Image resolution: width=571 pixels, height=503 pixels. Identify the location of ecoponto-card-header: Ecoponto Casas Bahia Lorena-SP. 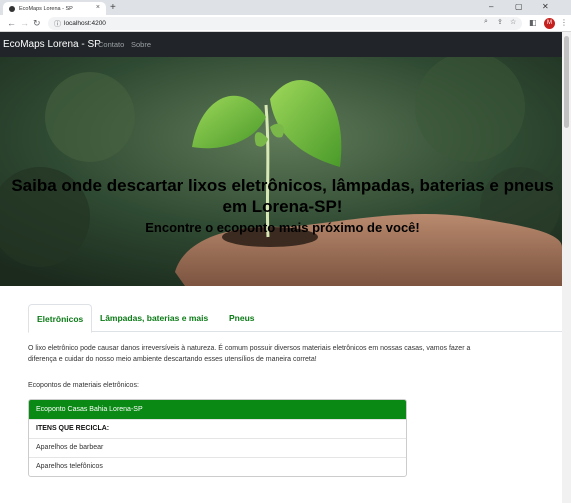
(217, 409).